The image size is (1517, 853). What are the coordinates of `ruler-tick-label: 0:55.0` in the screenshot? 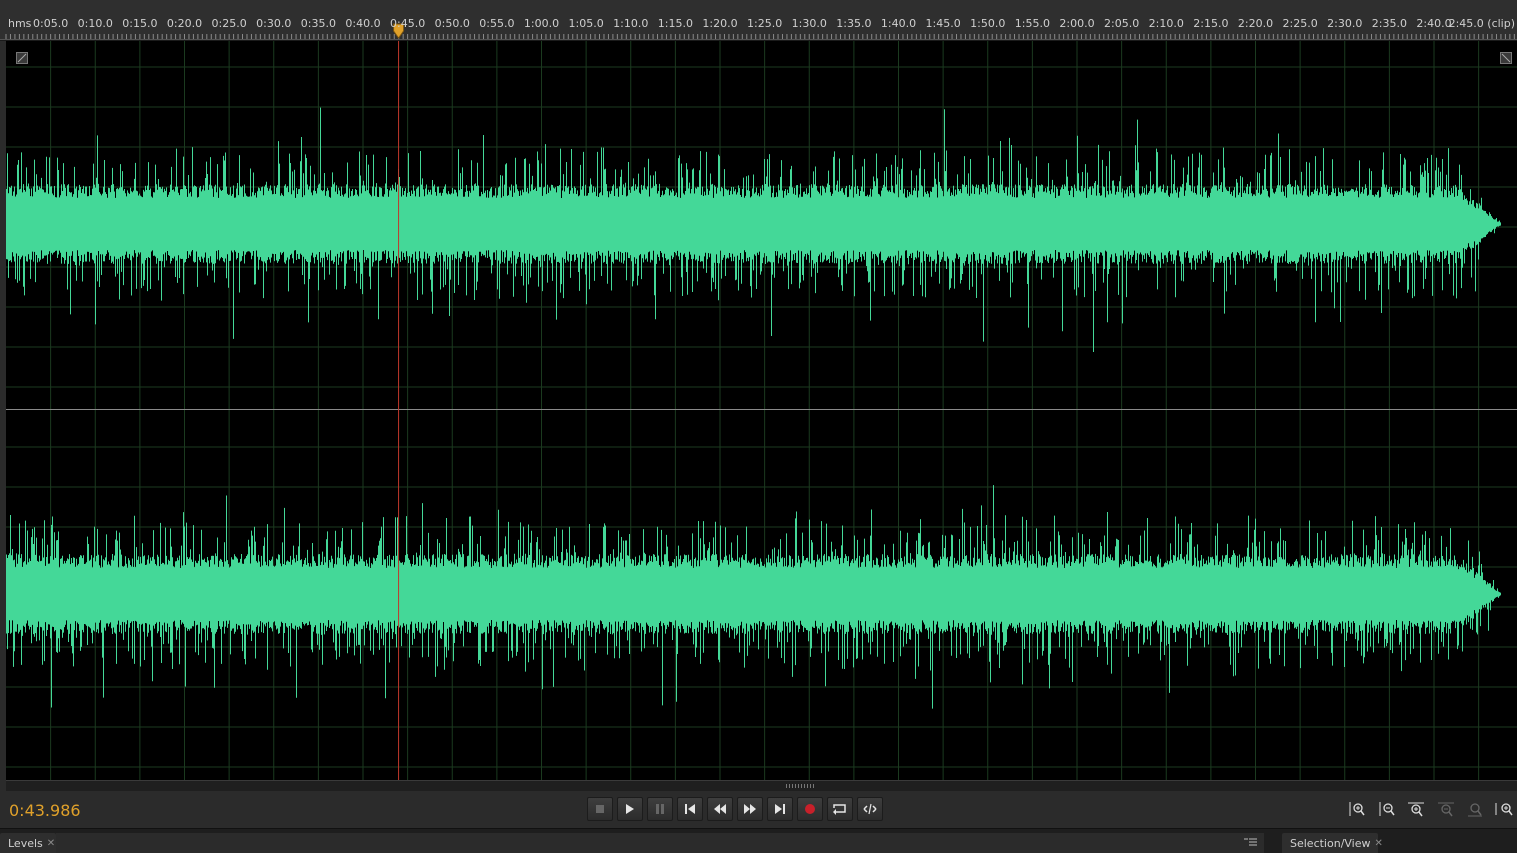 It's located at (497, 23).